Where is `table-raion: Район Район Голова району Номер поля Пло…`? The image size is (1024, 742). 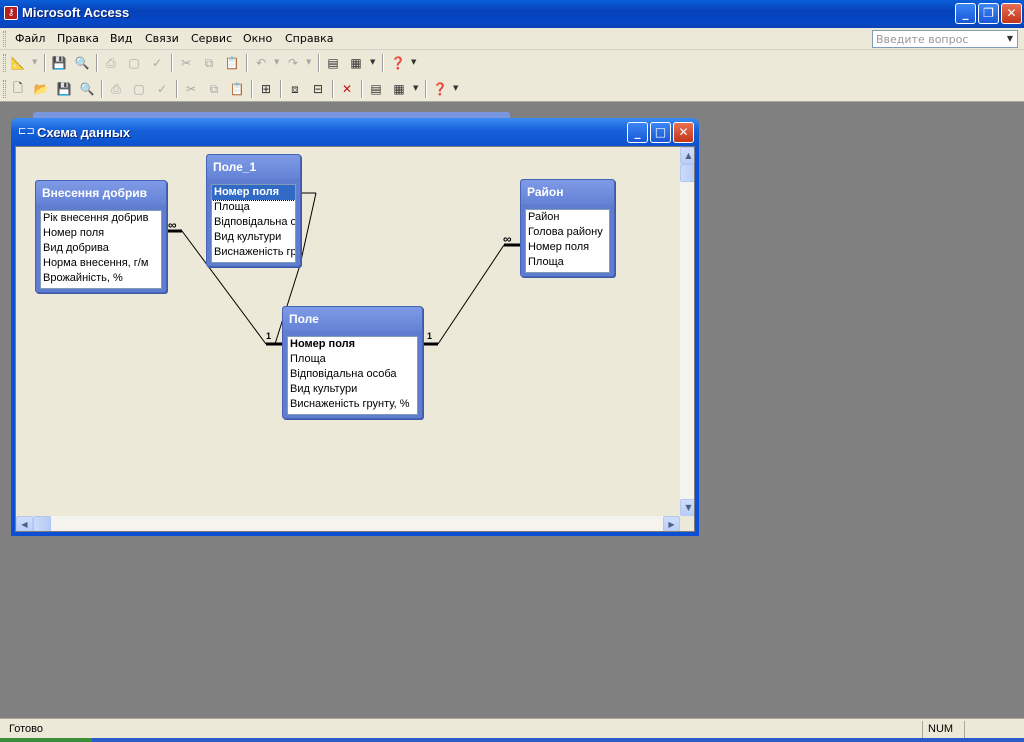
table-raion: Район Район Голова району Номер поля Пло… is located at coordinates (567, 228).